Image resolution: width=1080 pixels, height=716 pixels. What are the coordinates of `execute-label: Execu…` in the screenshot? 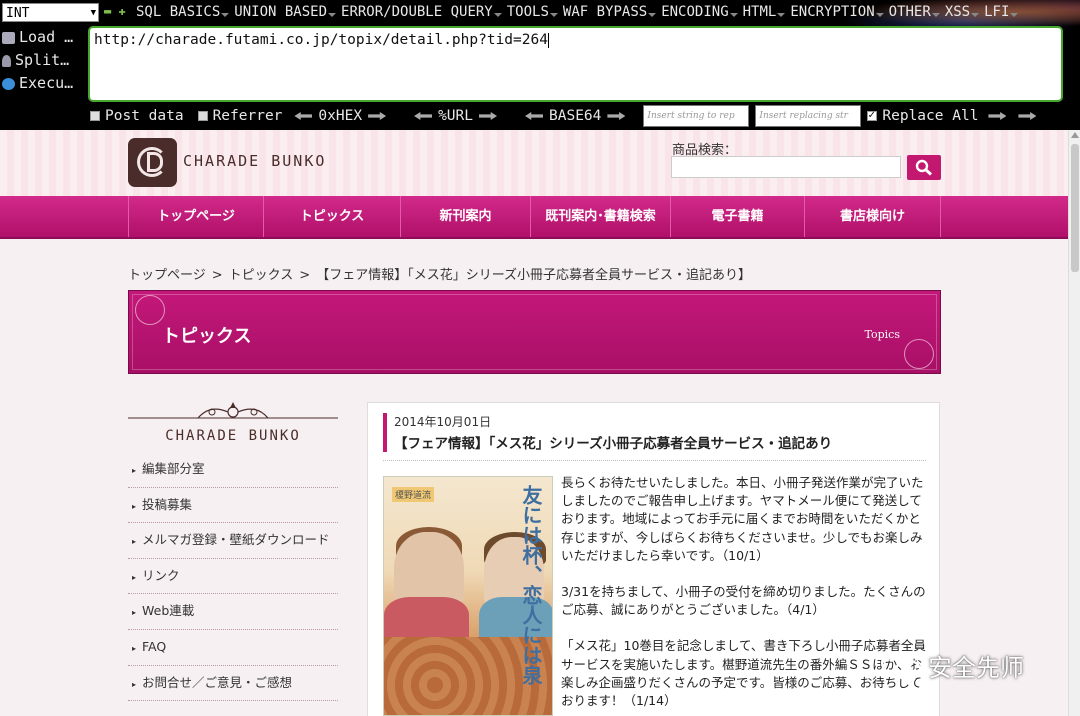 It's located at (46, 83).